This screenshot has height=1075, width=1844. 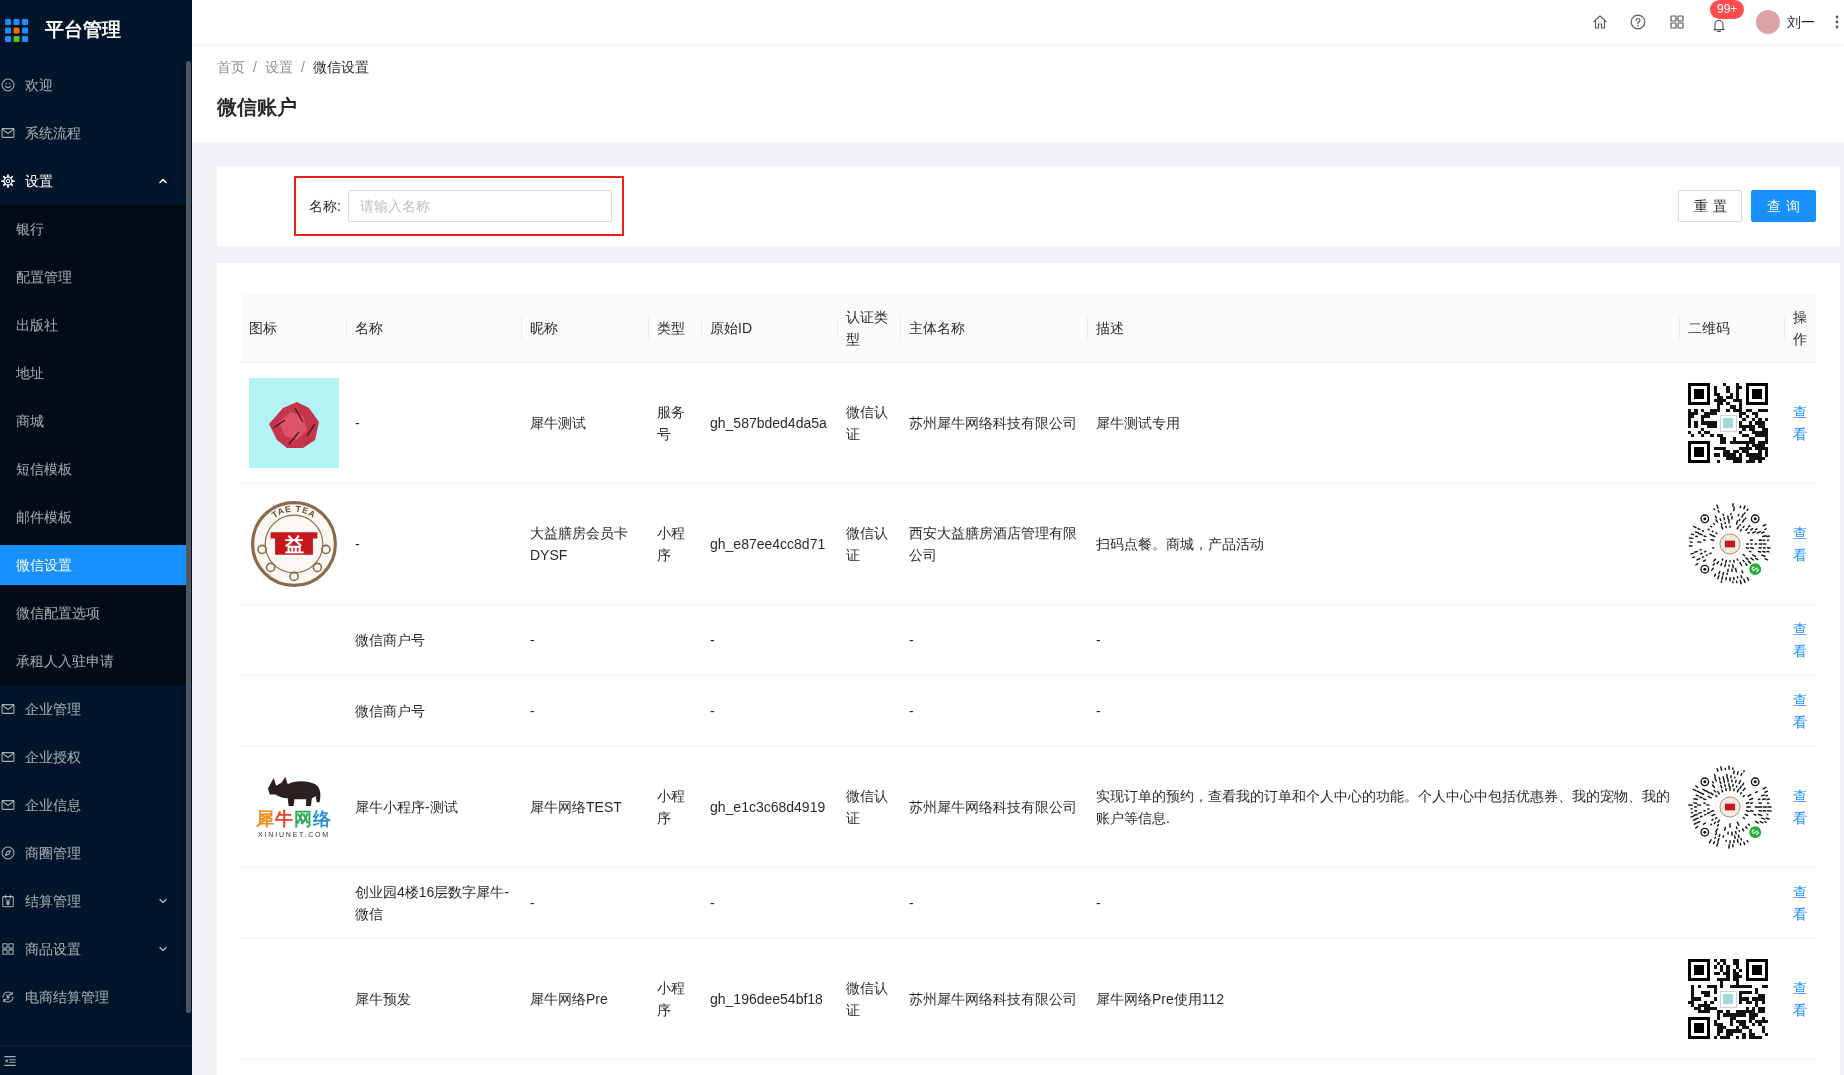 What do you see at coordinates (294, 819) in the screenshot?
I see `logo-text: 犀牛网络` at bounding box center [294, 819].